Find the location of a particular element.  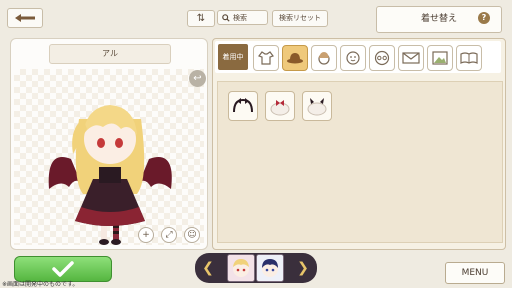

ribbon-icon is located at coordinates (280, 108).